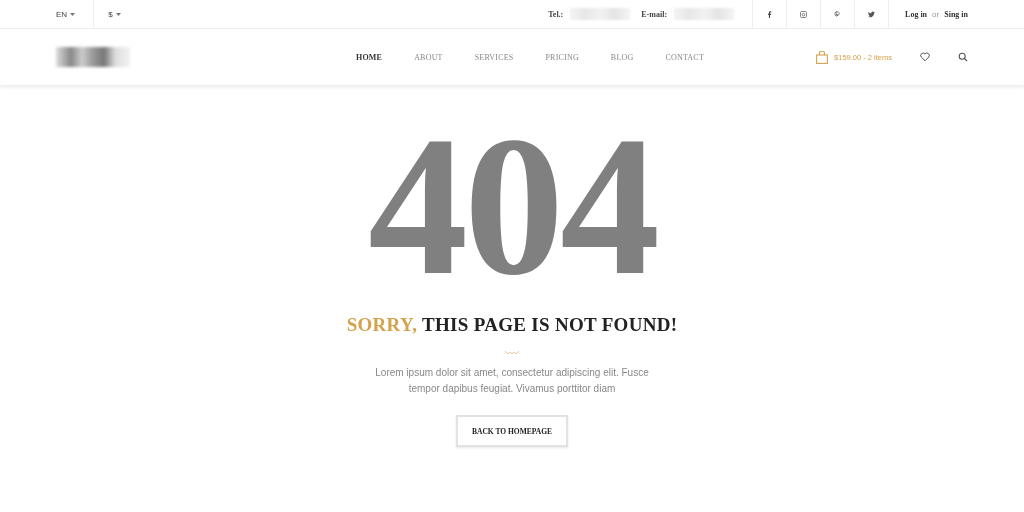  I want to click on nav-link: SERVICES, so click(494, 57).